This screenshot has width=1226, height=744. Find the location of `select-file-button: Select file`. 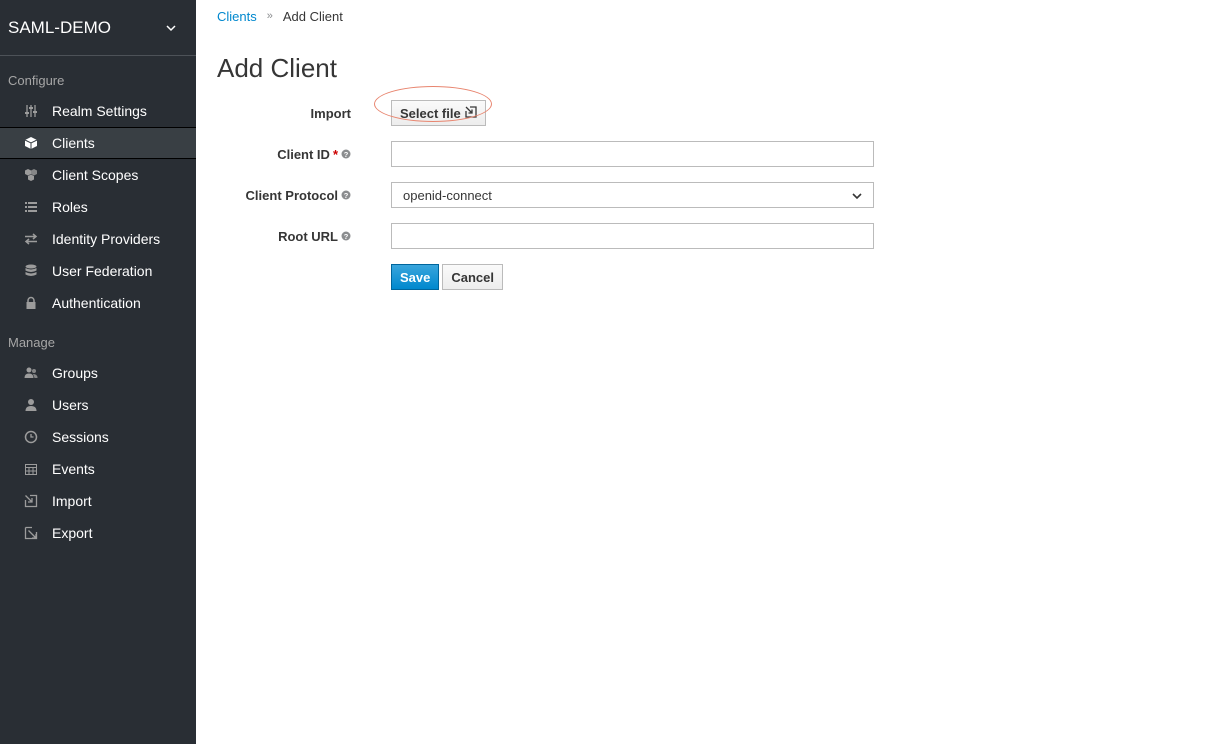

select-file-button: Select file is located at coordinates (438, 113).